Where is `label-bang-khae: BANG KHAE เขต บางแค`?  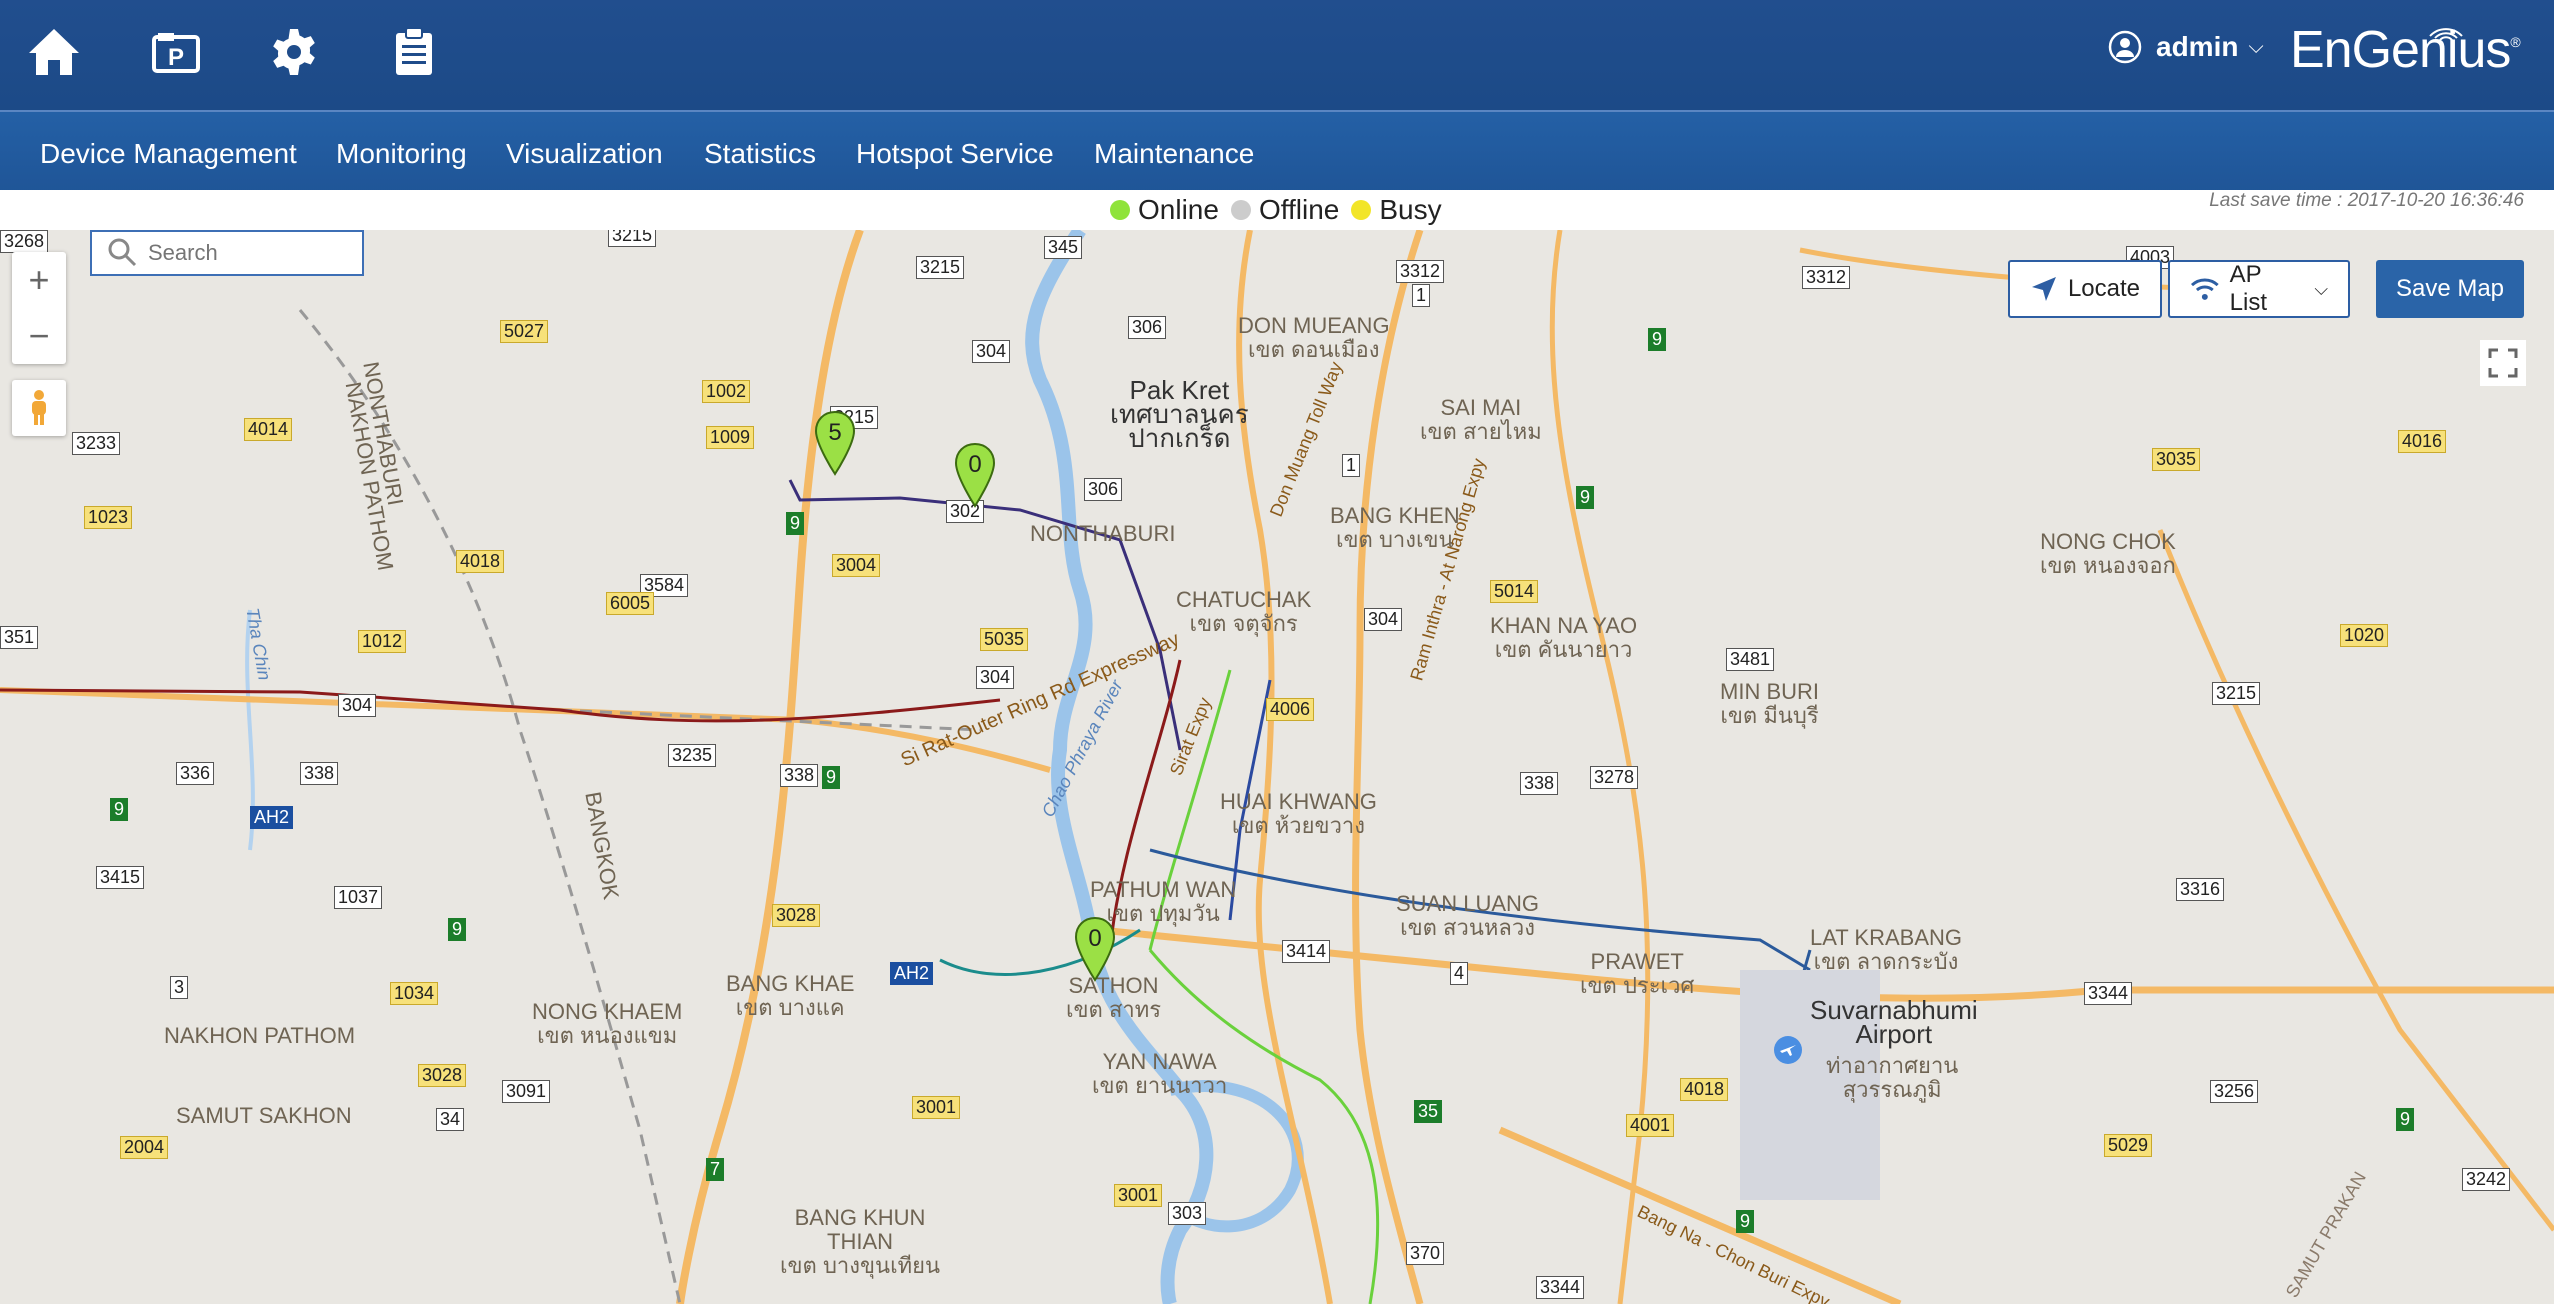 label-bang-khae: BANG KHAE เขต บางแค is located at coordinates (790, 995).